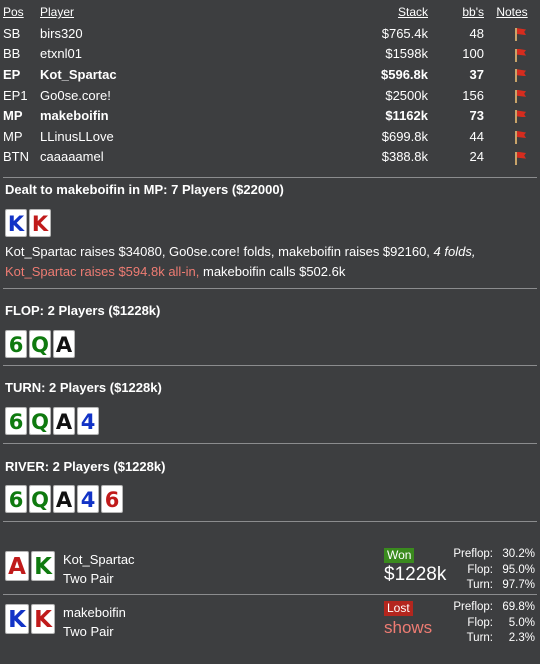 The width and height of the screenshot is (540, 664). I want to click on showdown-cards: KK, so click(30, 619).